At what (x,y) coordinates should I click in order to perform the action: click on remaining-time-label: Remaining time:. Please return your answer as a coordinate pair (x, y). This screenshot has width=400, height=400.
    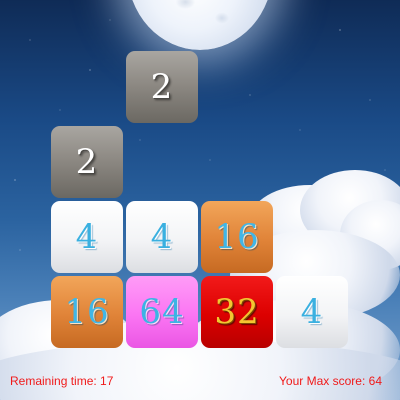
    Looking at the image, I should click on (53, 381).